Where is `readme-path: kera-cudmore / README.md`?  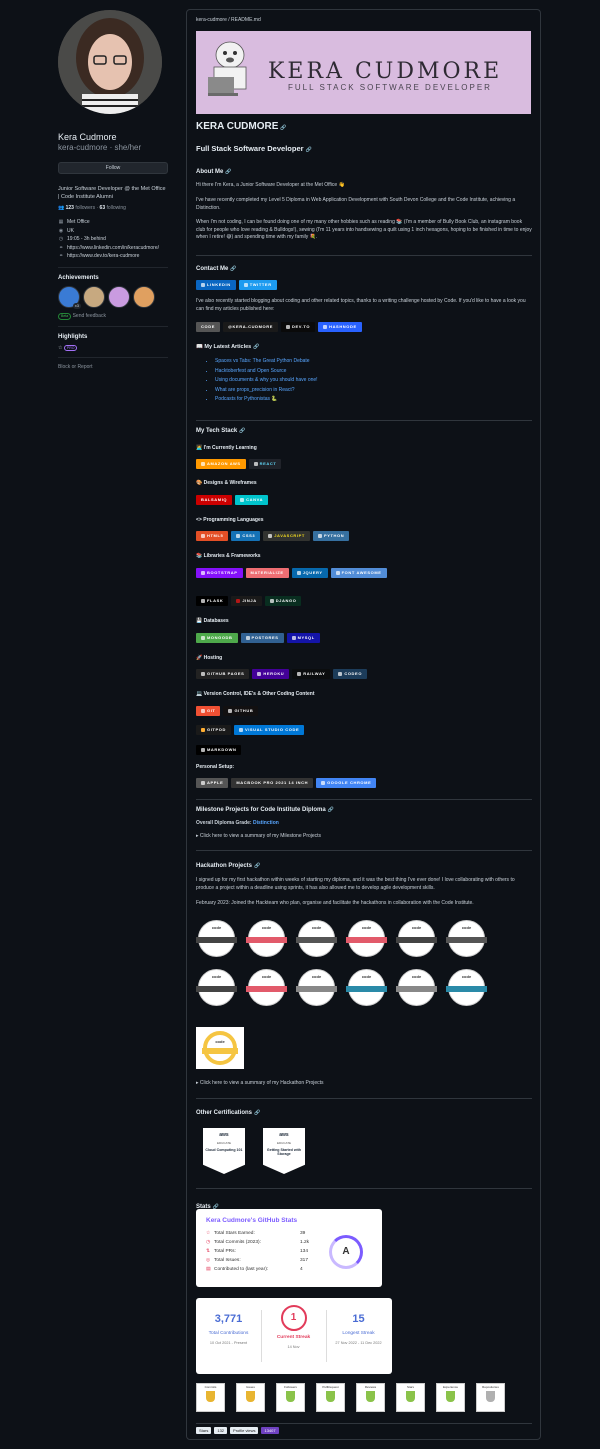
readme-path: kera-cudmore / README.md is located at coordinates (228, 20).